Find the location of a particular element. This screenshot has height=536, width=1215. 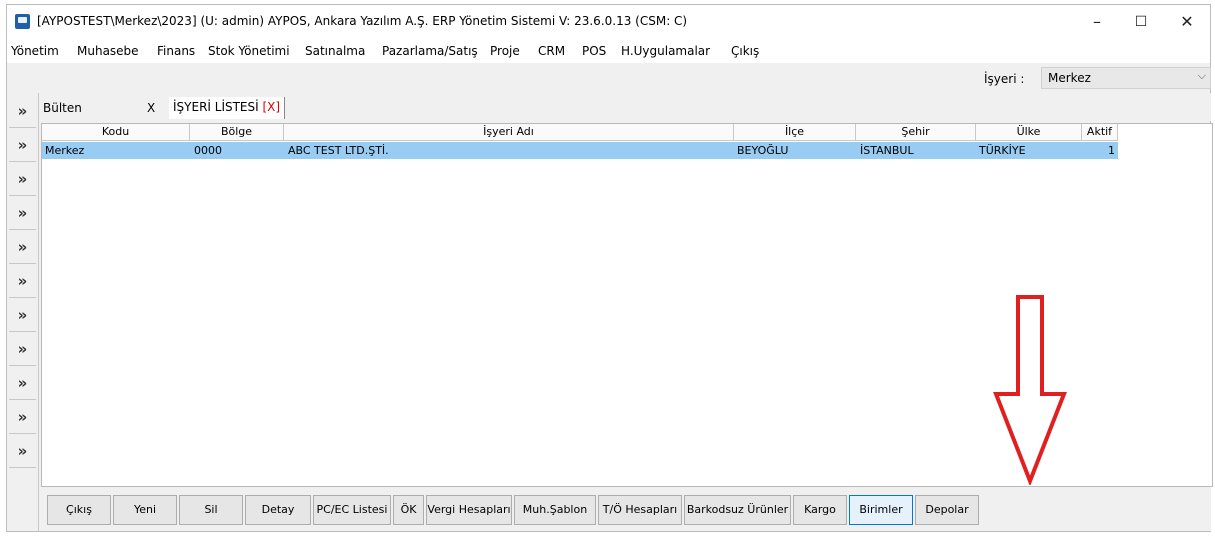

column-header-sehir: Şehir is located at coordinates (916, 132).